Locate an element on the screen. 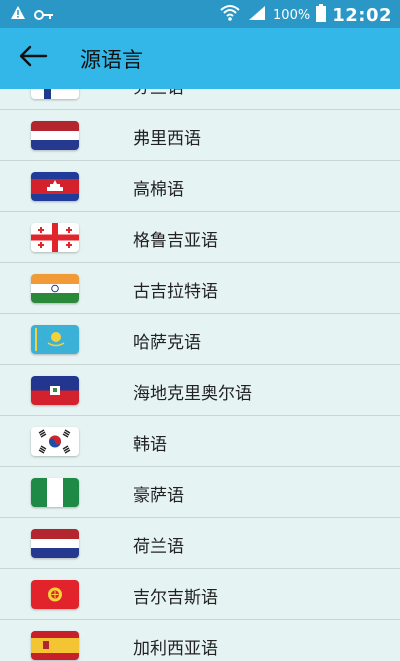 This screenshot has width=400, height=661. wifi-icon is located at coordinates (230, 15).